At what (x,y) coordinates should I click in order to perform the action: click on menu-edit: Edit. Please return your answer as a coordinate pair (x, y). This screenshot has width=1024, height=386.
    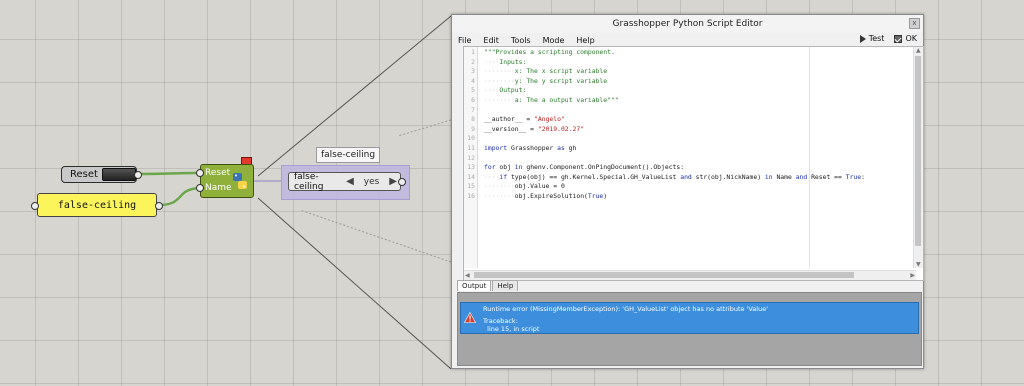
    Looking at the image, I should click on (491, 40).